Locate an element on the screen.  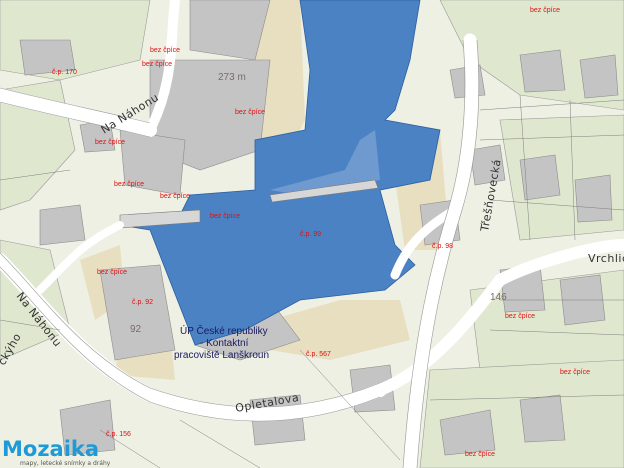
label-cp-99: č.p. 99 is located at coordinates (310, 234).